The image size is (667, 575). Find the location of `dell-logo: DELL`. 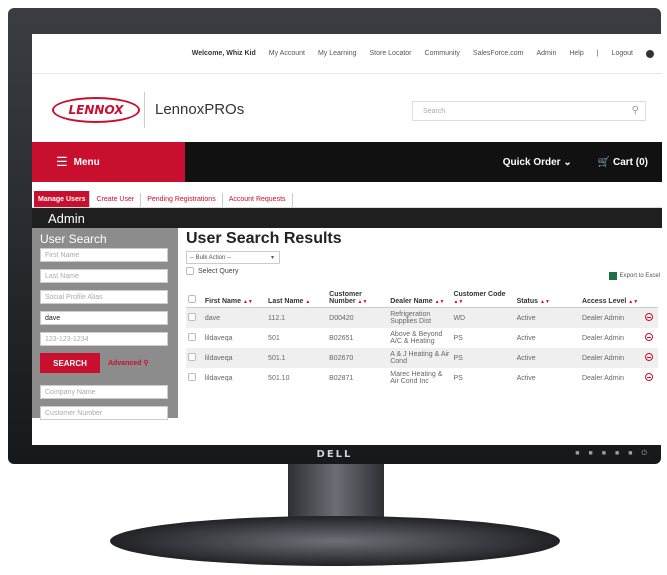

dell-logo: DELL is located at coordinates (334, 454).